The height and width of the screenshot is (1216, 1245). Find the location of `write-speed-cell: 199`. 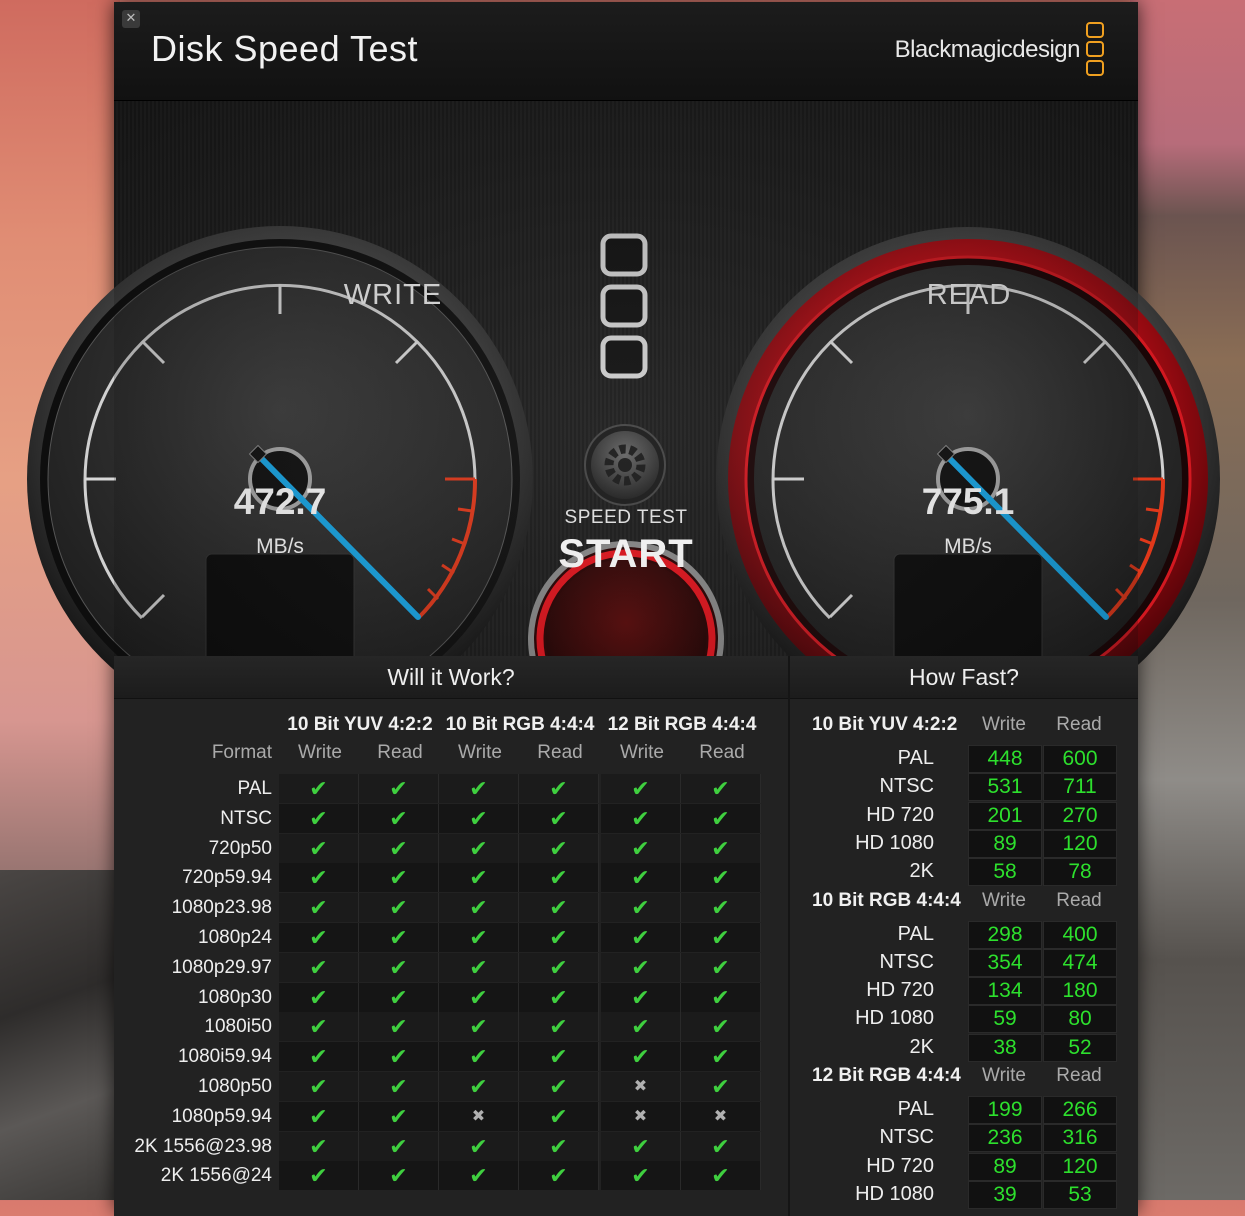

write-speed-cell: 199 is located at coordinates (1005, 1110).